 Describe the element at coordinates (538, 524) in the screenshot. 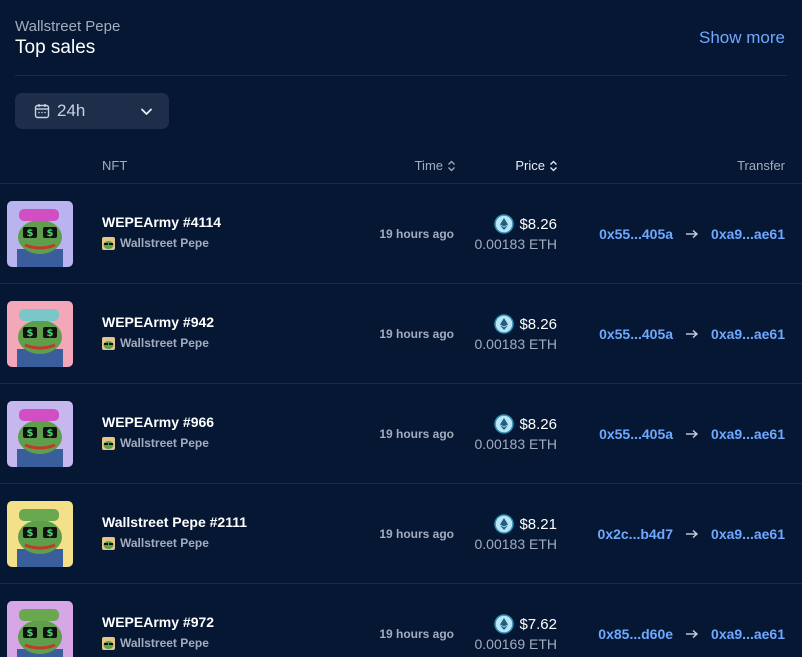

I see `price-usd-value: $8.21` at that location.